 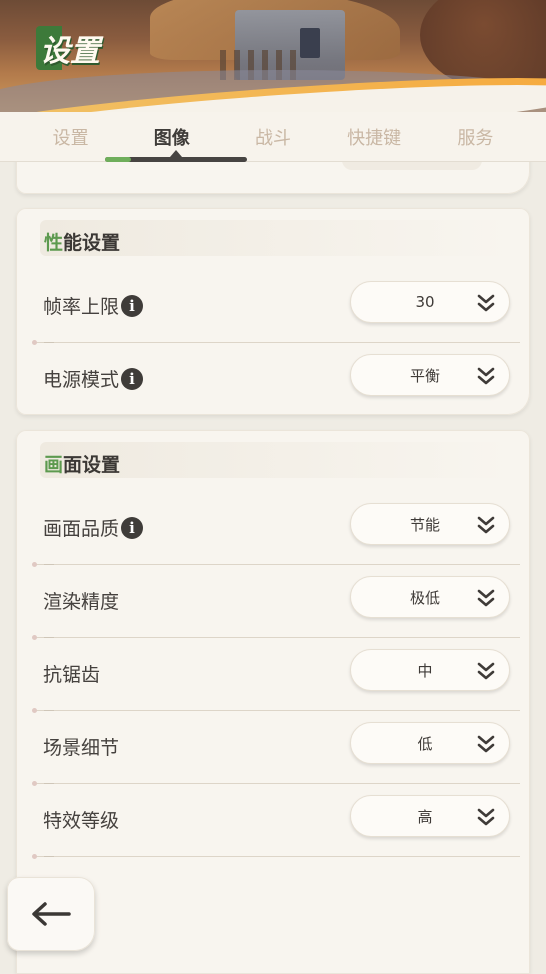 I want to click on section-title-performance: 性能设置, so click(x=82, y=241).